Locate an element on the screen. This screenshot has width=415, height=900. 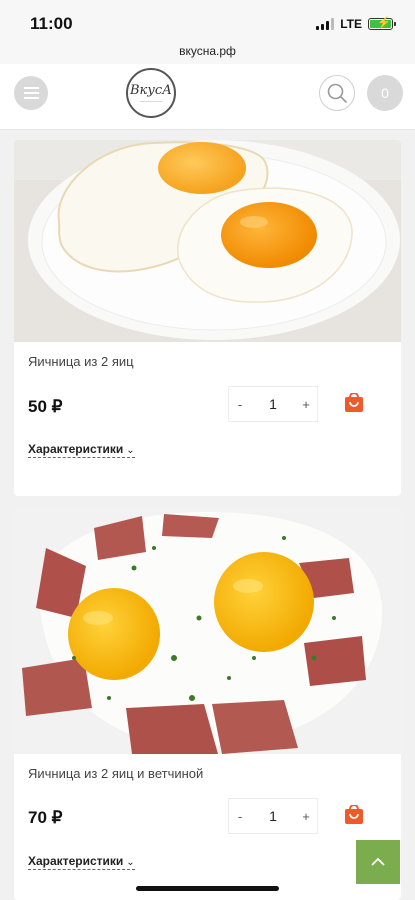
search-icon is located at coordinates (337, 93).